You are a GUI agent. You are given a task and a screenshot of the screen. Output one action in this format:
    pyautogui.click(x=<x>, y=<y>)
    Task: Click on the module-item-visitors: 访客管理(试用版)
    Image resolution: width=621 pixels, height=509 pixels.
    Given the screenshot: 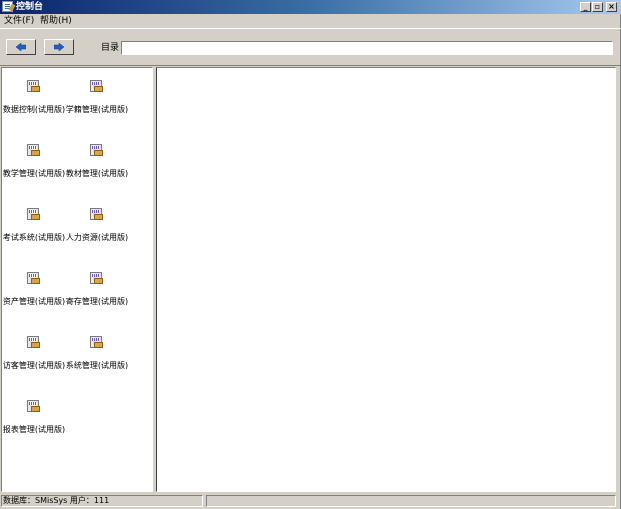 What is the action you would take?
    pyautogui.click(x=34, y=353)
    